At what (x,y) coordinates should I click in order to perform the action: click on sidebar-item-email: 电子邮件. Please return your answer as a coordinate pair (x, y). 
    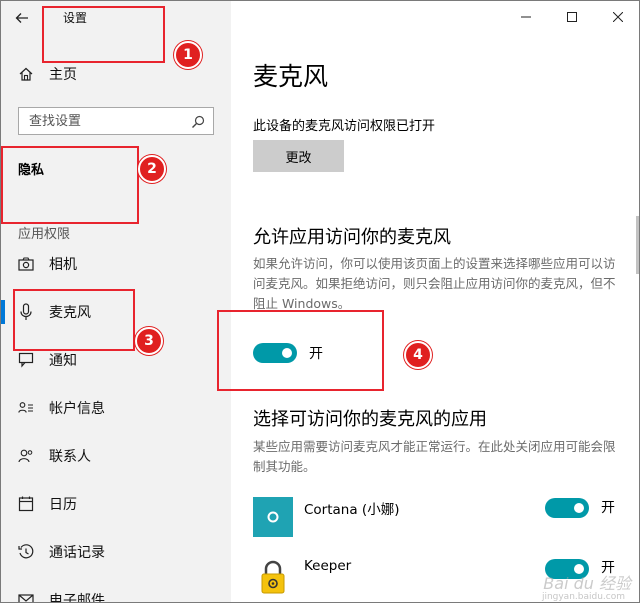
    Looking at the image, I should click on (117, 595).